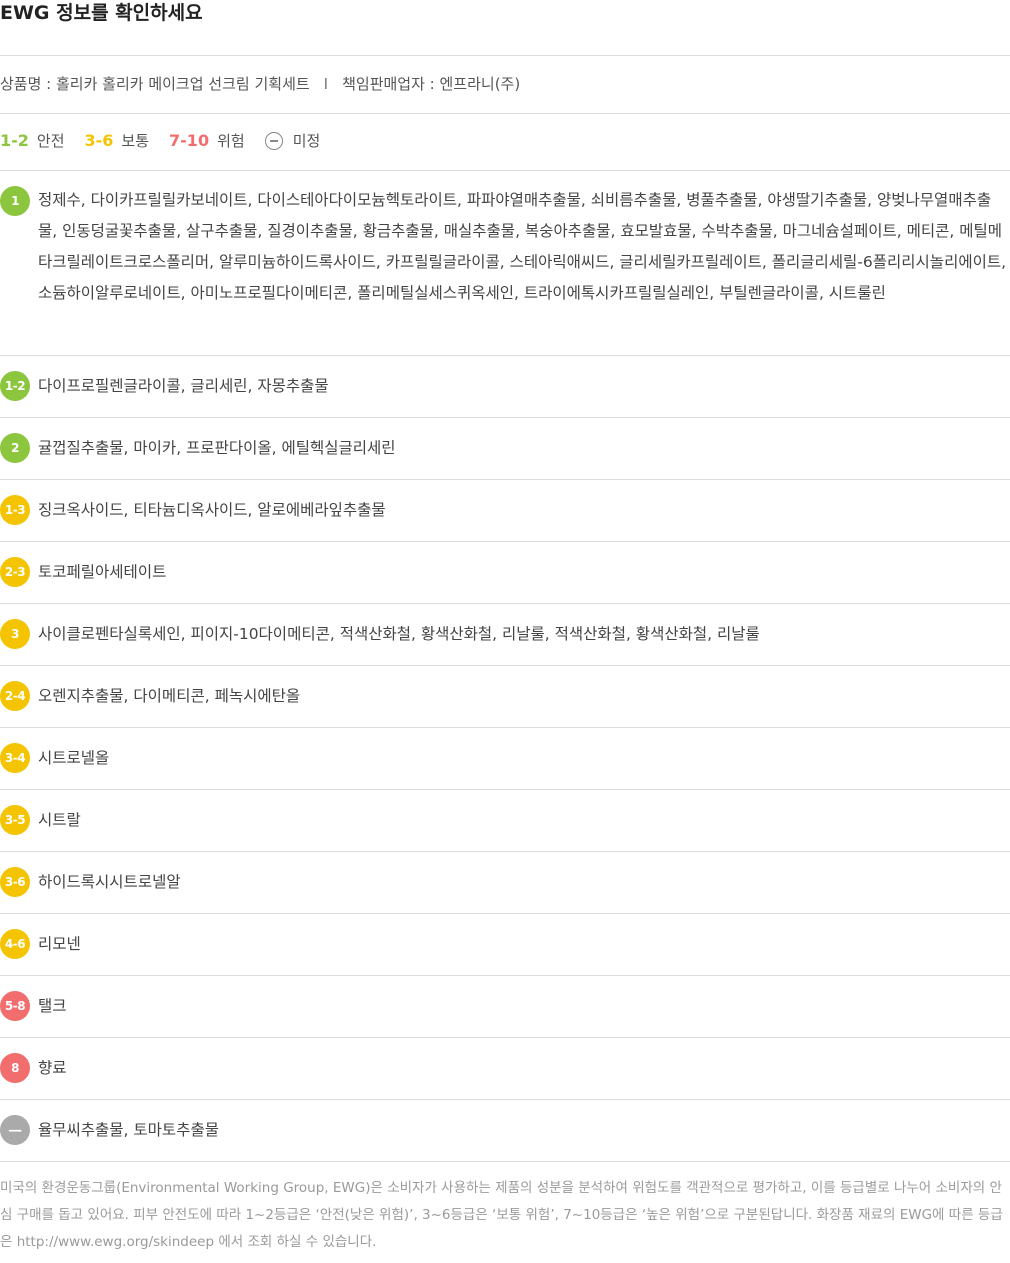 The height and width of the screenshot is (1263, 1010). Describe the element at coordinates (15, 386) in the screenshot. I see `grade-badge: 1-2` at that location.